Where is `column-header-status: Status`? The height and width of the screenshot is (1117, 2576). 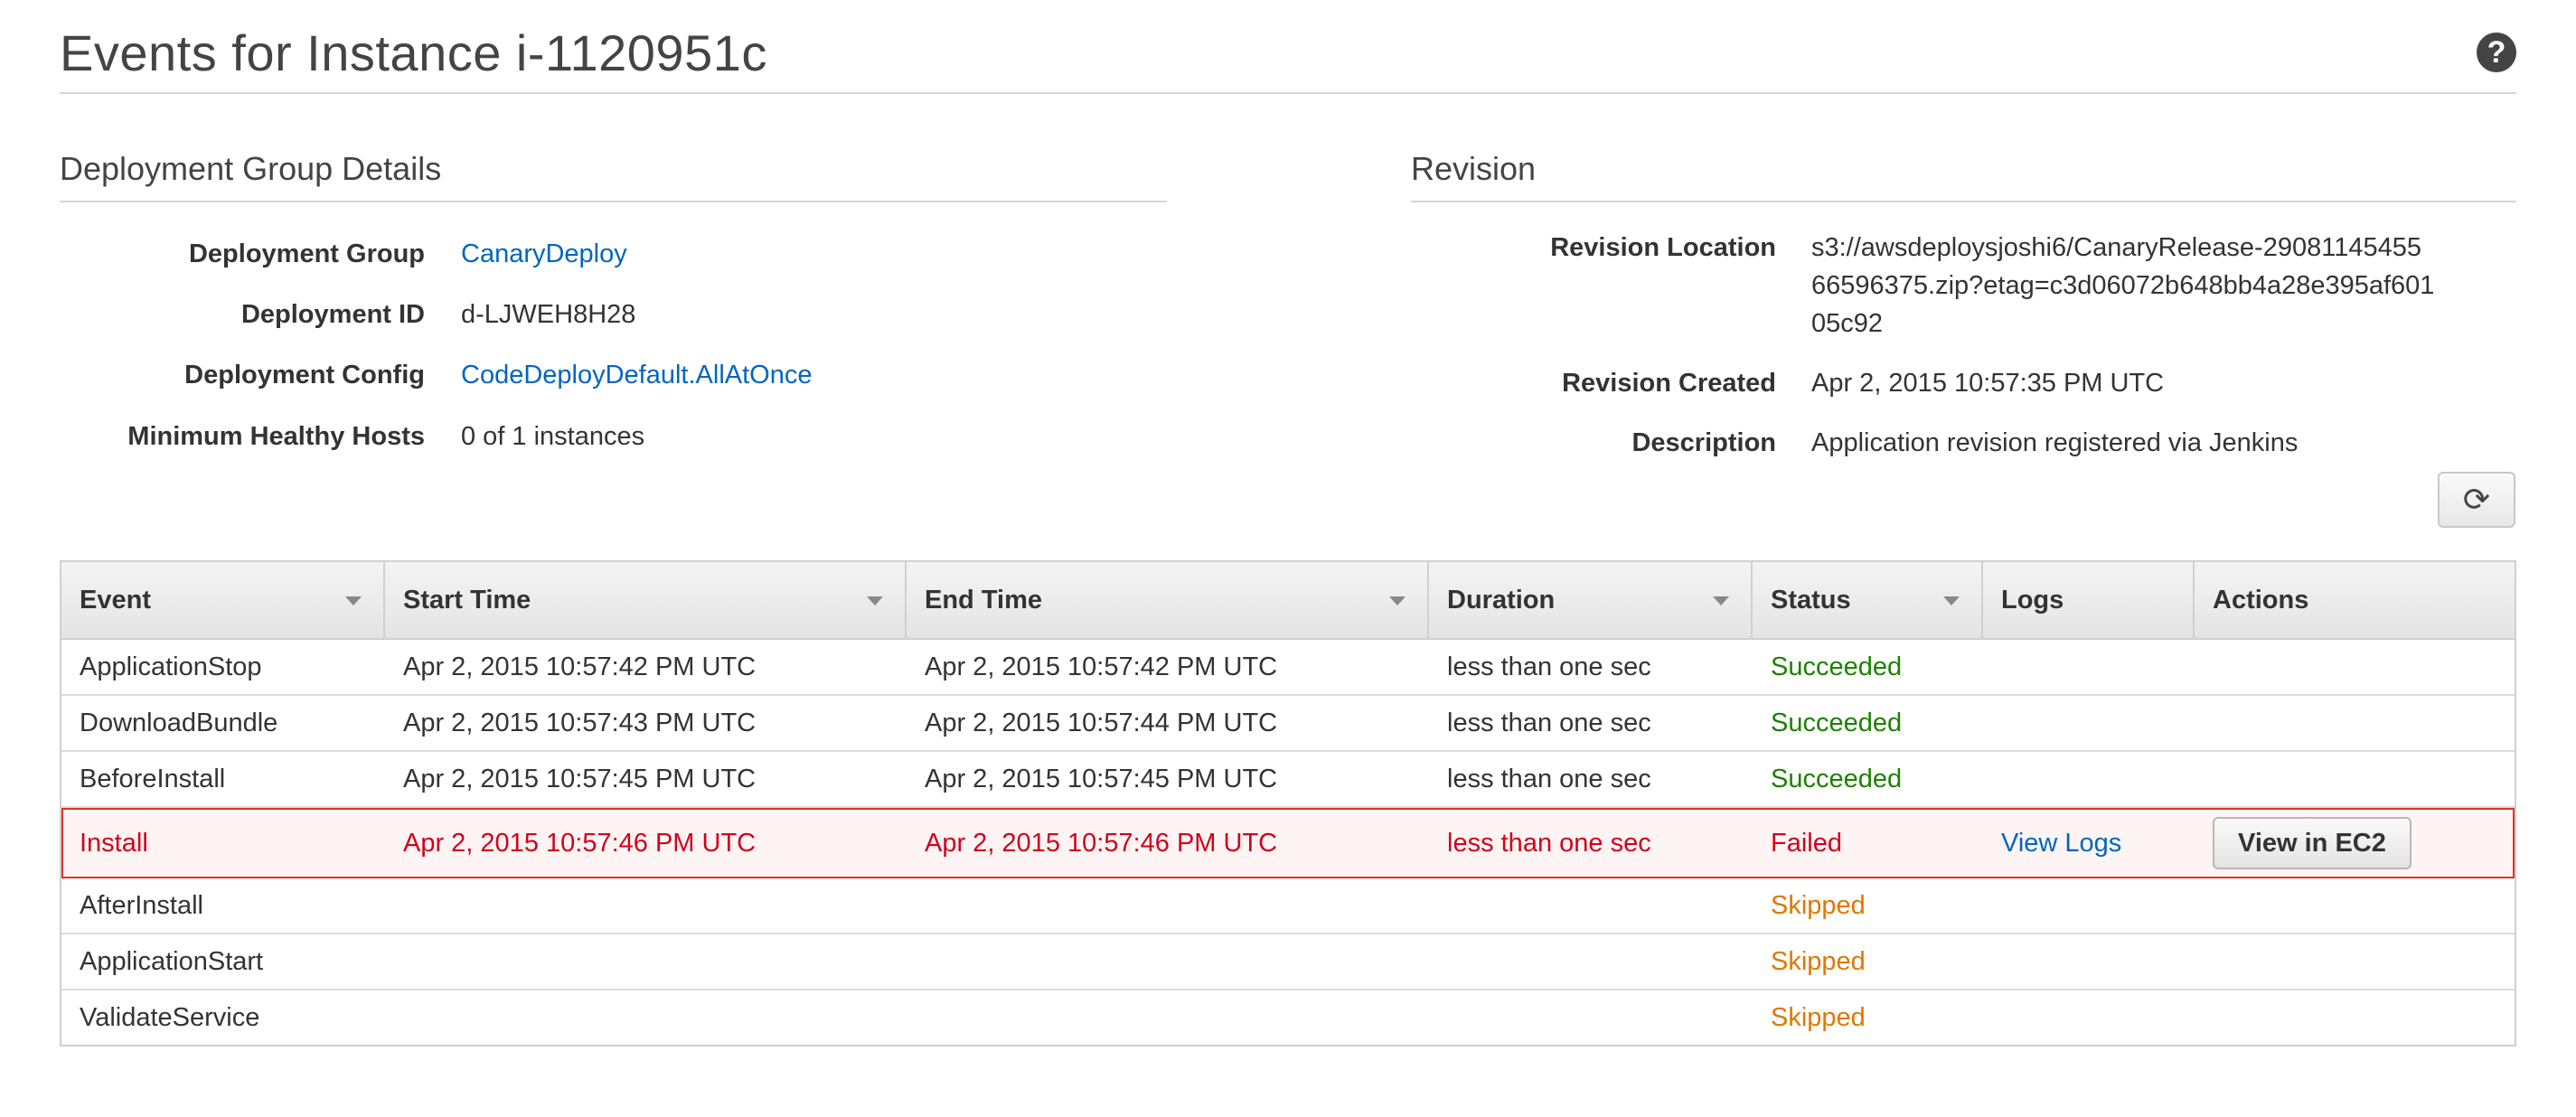 column-header-status: Status is located at coordinates (1868, 600).